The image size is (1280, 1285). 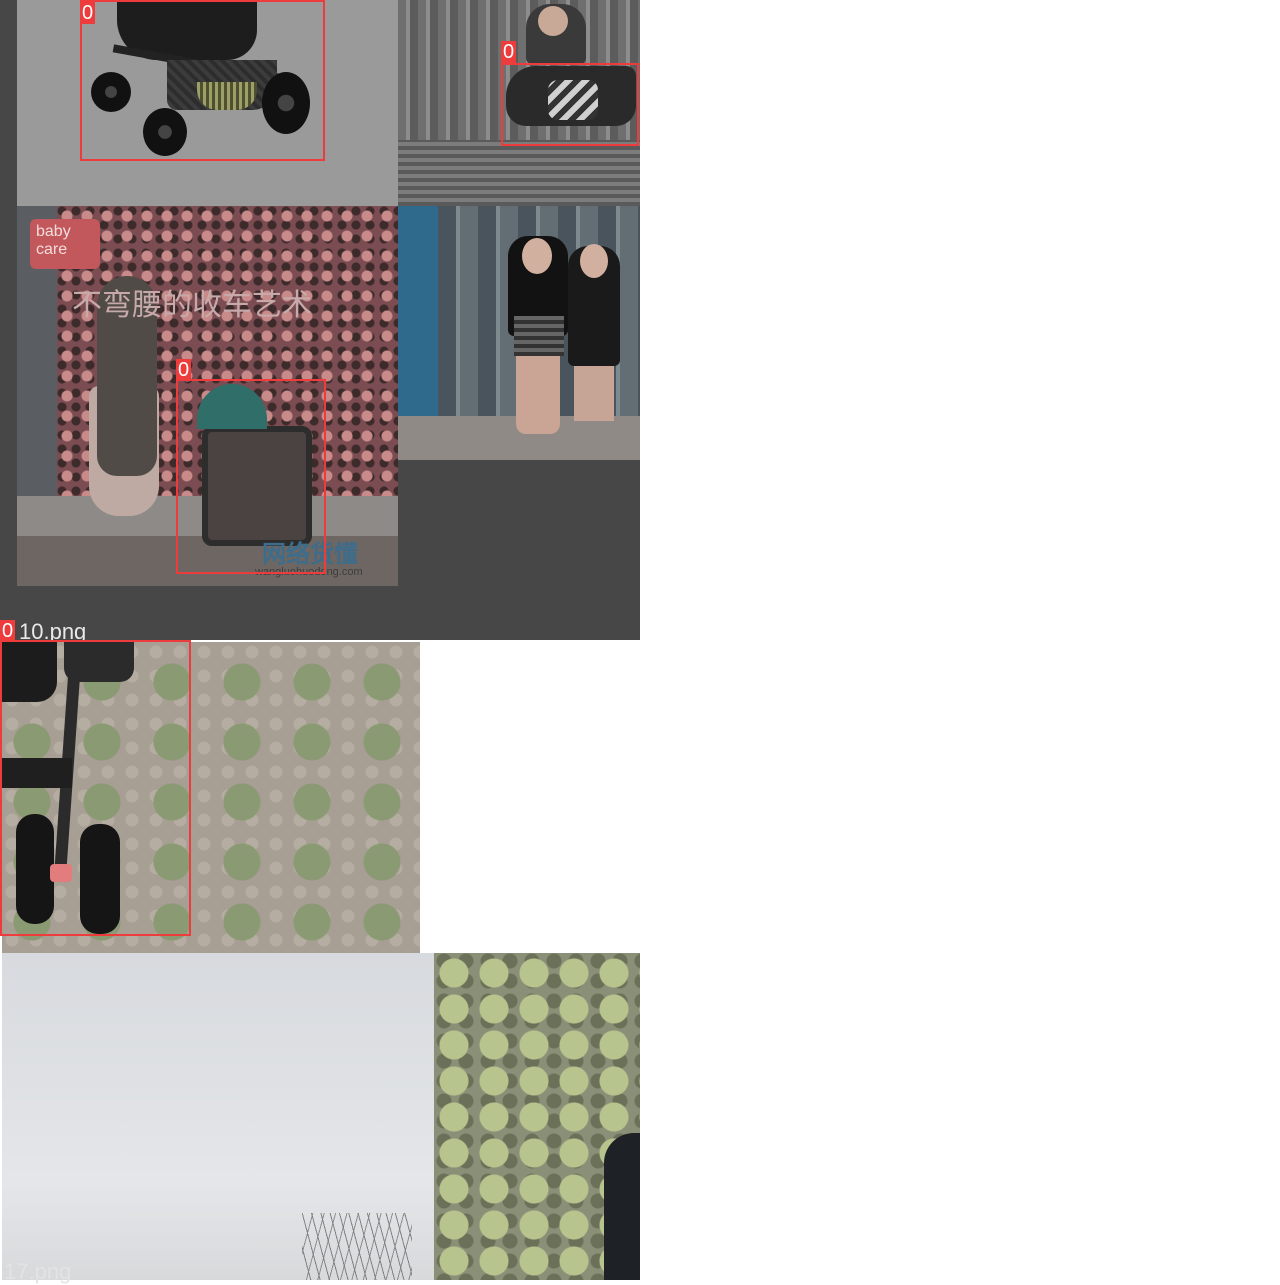 I want to click on babycare-logo: baby care, so click(x=65, y=244).